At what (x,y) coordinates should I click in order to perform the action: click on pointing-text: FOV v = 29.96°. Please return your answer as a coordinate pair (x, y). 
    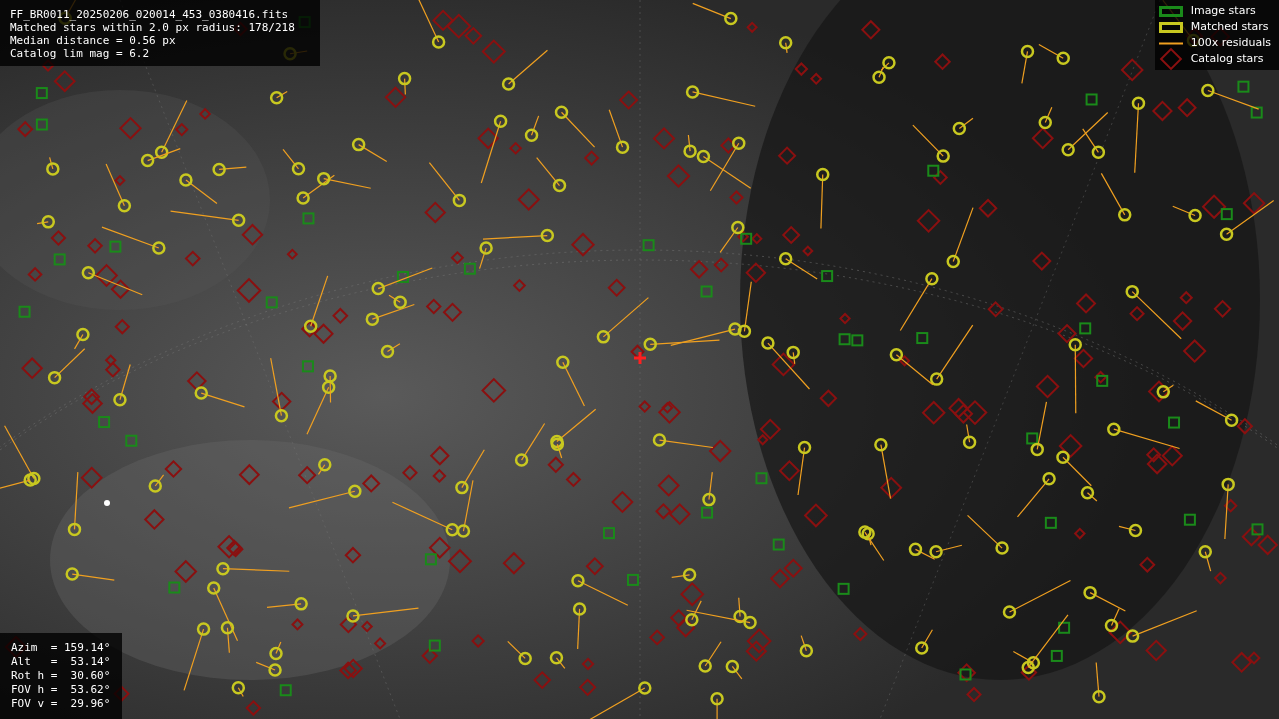
    Looking at the image, I should click on (61, 704).